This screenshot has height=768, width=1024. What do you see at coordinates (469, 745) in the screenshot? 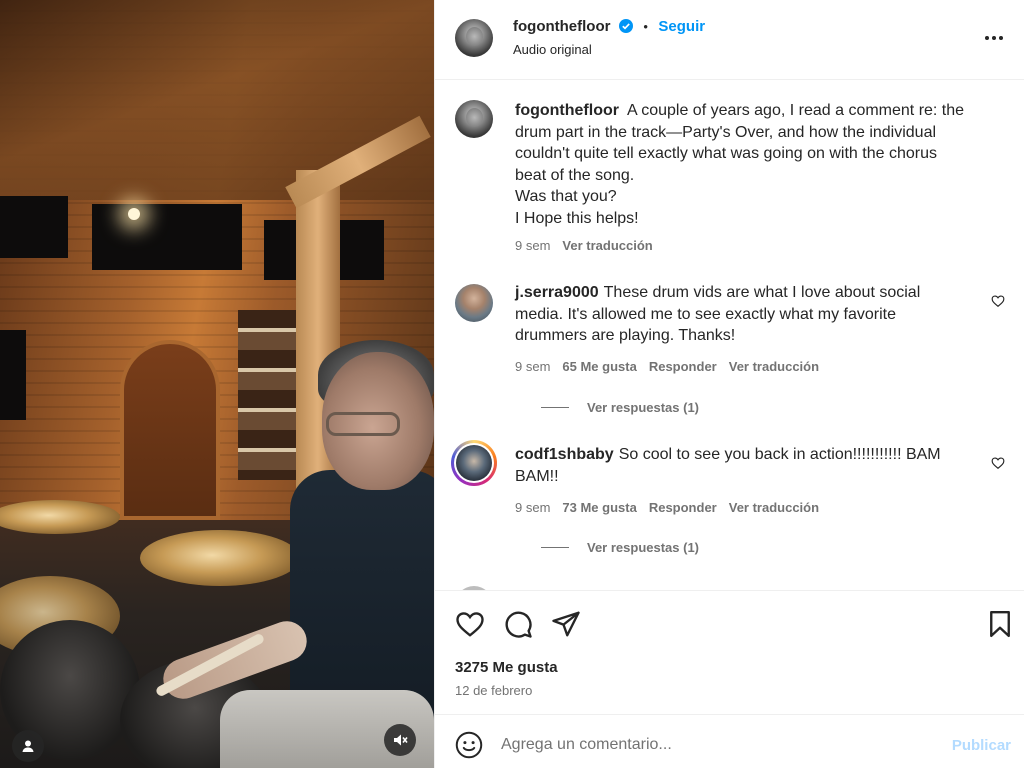
I see `emoji-icon` at bounding box center [469, 745].